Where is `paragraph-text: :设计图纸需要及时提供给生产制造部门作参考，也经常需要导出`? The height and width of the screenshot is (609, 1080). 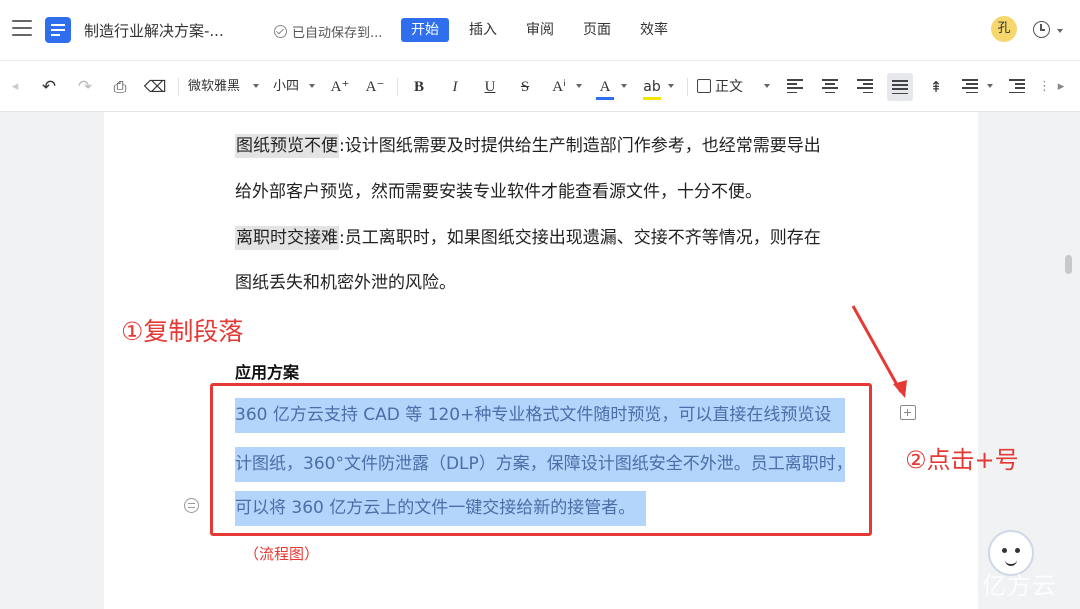
paragraph-text: :设计图纸需要及时提供给生产制造部门作参考，也经常需要导出 is located at coordinates (580, 146).